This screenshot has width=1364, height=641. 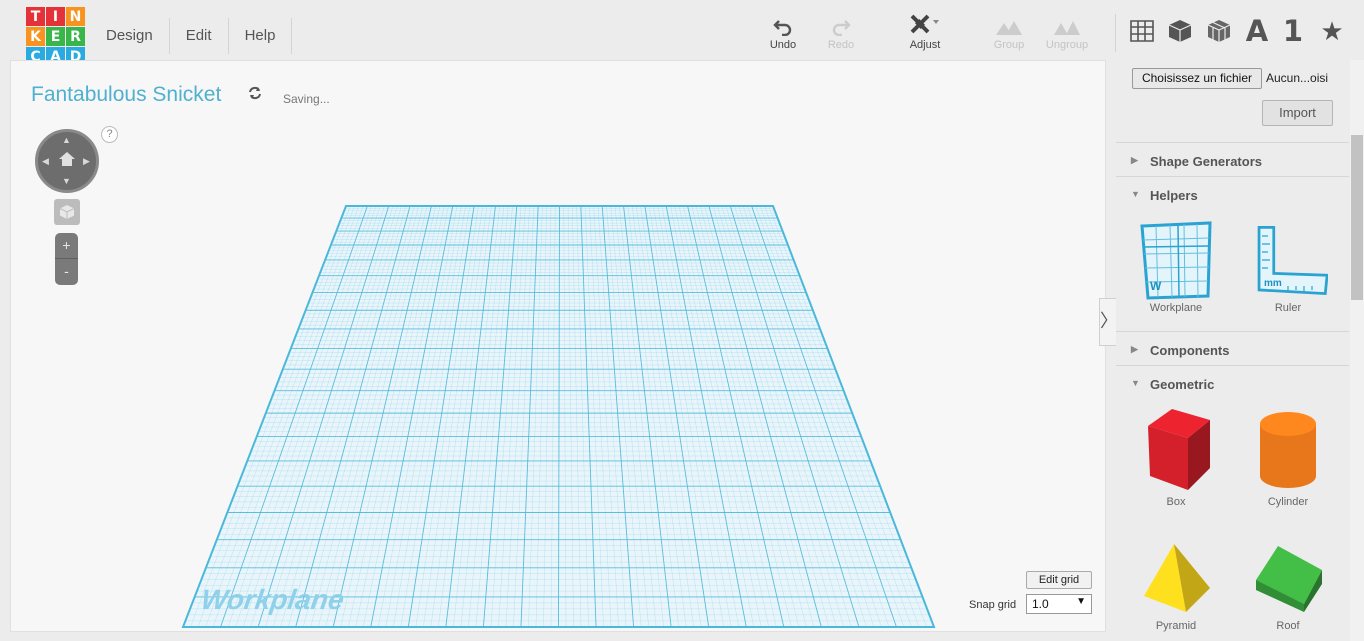 I want to click on section-label: Shape Generators, so click(x=1206, y=161).